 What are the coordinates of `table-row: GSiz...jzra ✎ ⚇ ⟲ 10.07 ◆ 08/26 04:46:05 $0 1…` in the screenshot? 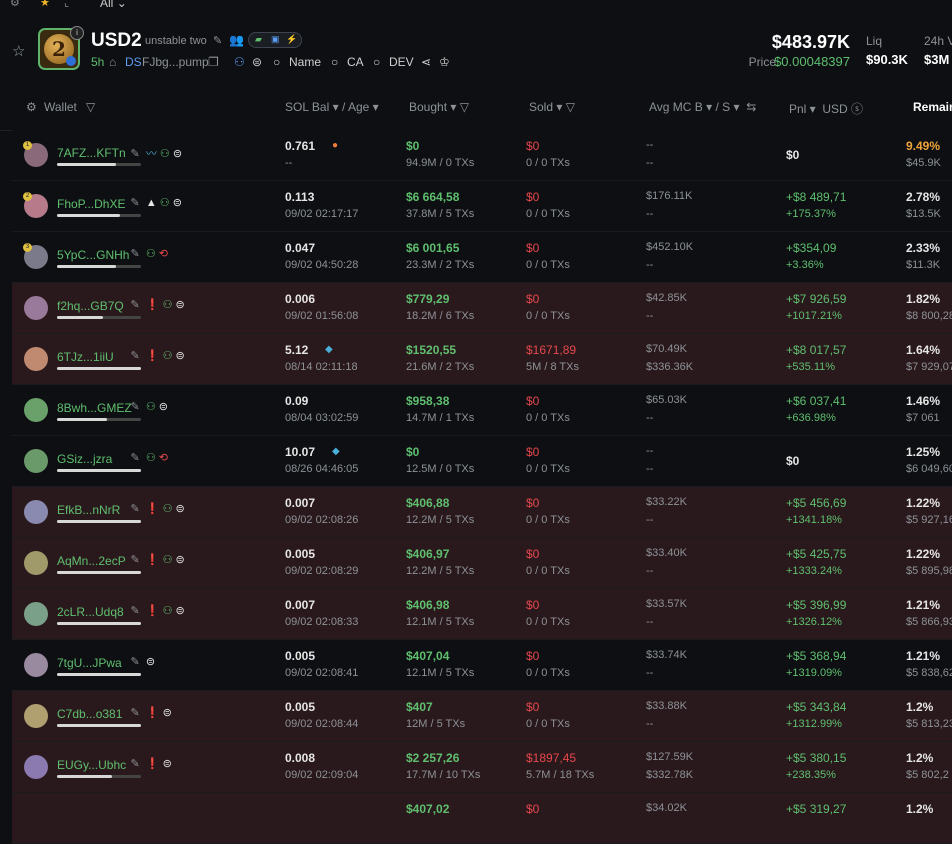 It's located at (482, 461).